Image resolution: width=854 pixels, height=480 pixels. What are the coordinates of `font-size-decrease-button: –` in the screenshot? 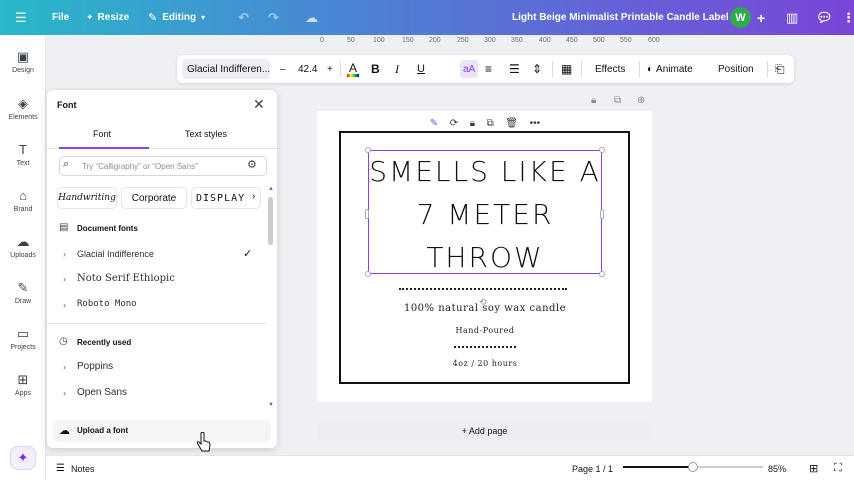 It's located at (283, 69).